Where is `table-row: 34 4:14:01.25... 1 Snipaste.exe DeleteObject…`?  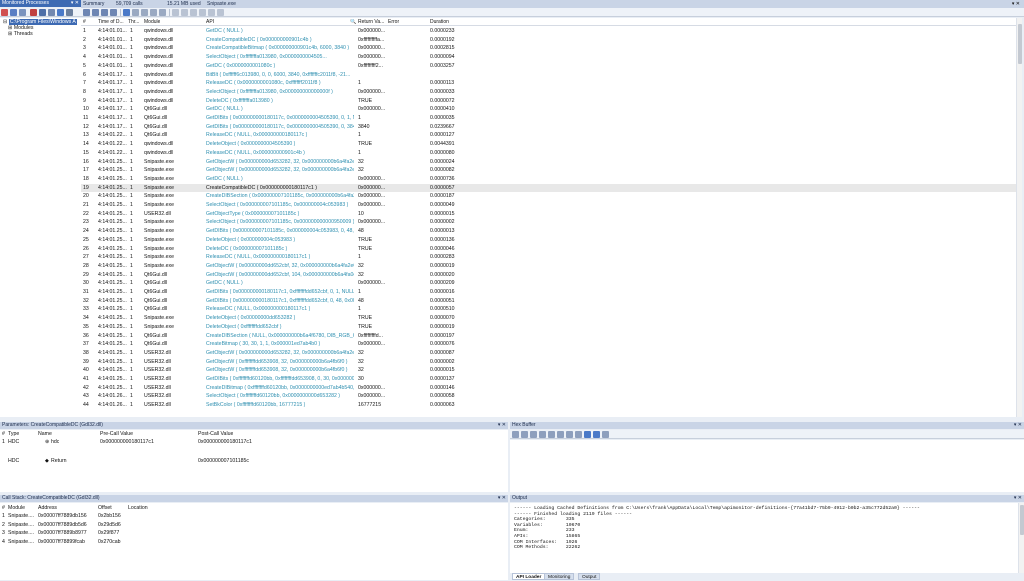 table-row: 34 4:14:01.25... 1 Snipaste.exe DeleteObject… is located at coordinates (548, 318).